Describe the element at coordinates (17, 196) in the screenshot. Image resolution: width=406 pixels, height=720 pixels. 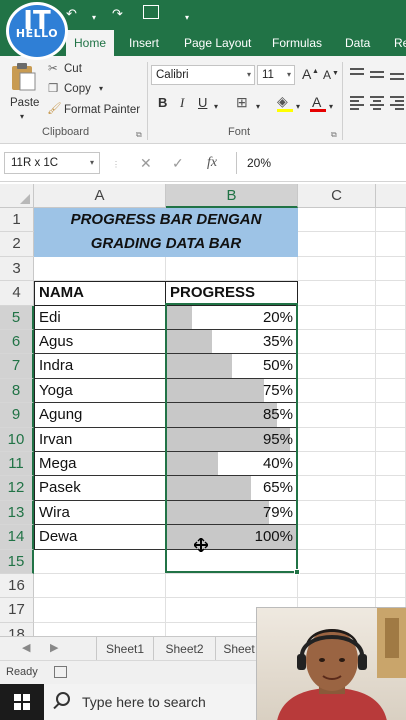
I see `select-all-button` at that location.